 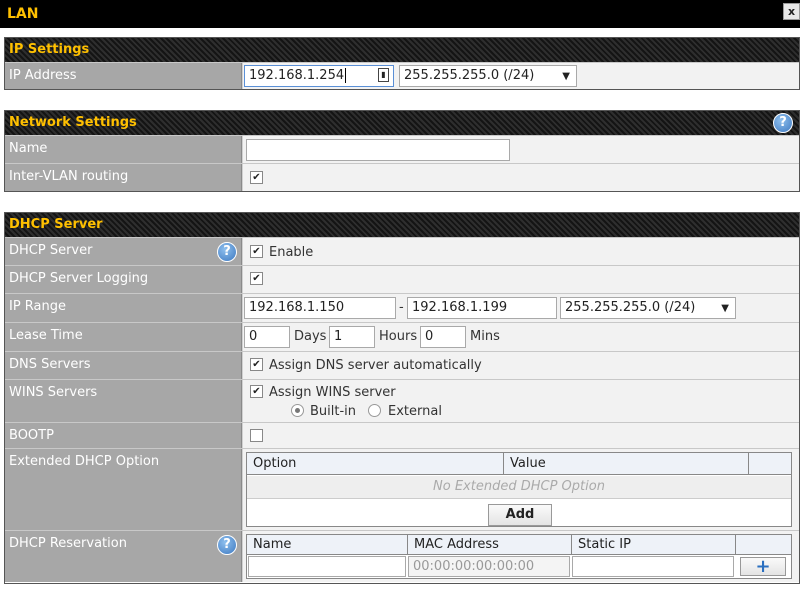 What do you see at coordinates (402, 50) in the screenshot?
I see `ip-settings-header: IP Settings` at bounding box center [402, 50].